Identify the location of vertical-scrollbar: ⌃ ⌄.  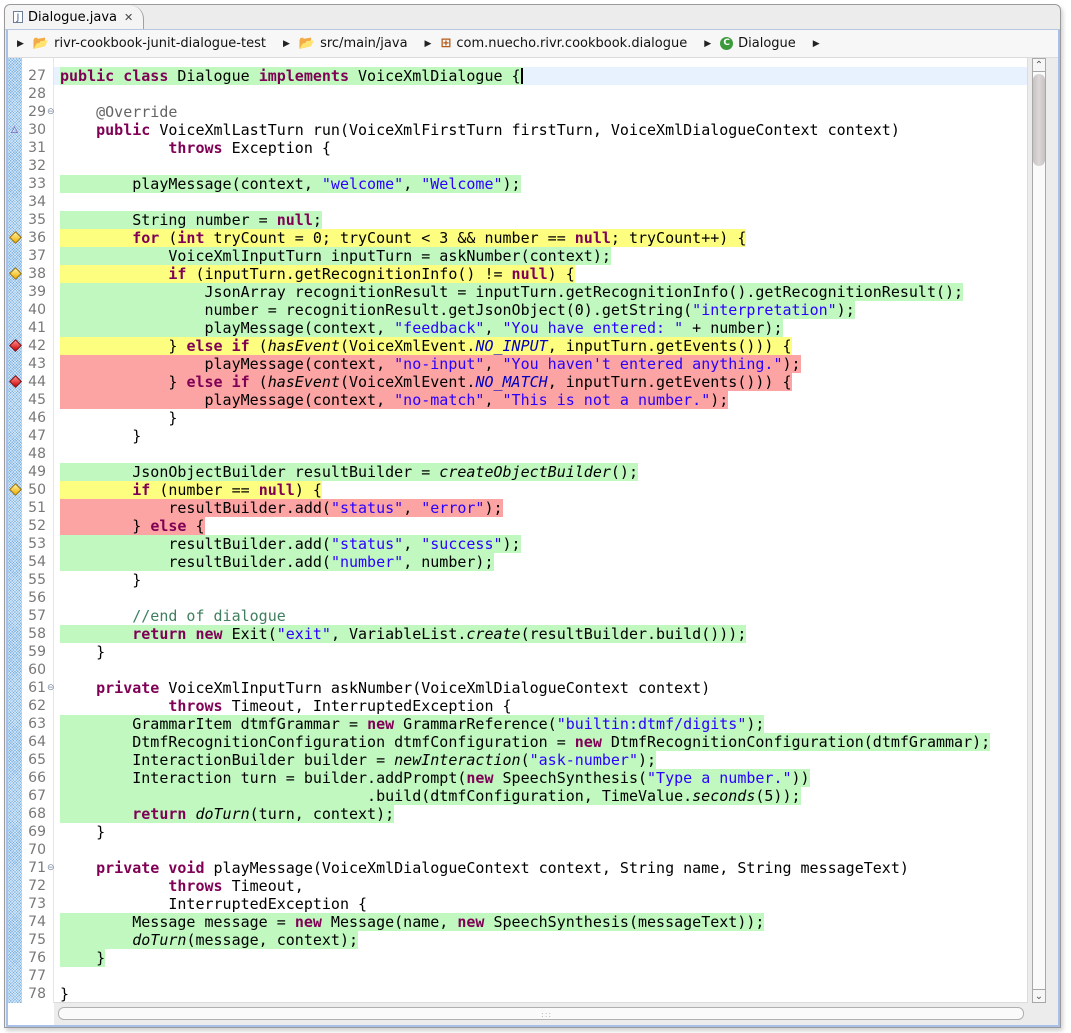
(1042, 530).